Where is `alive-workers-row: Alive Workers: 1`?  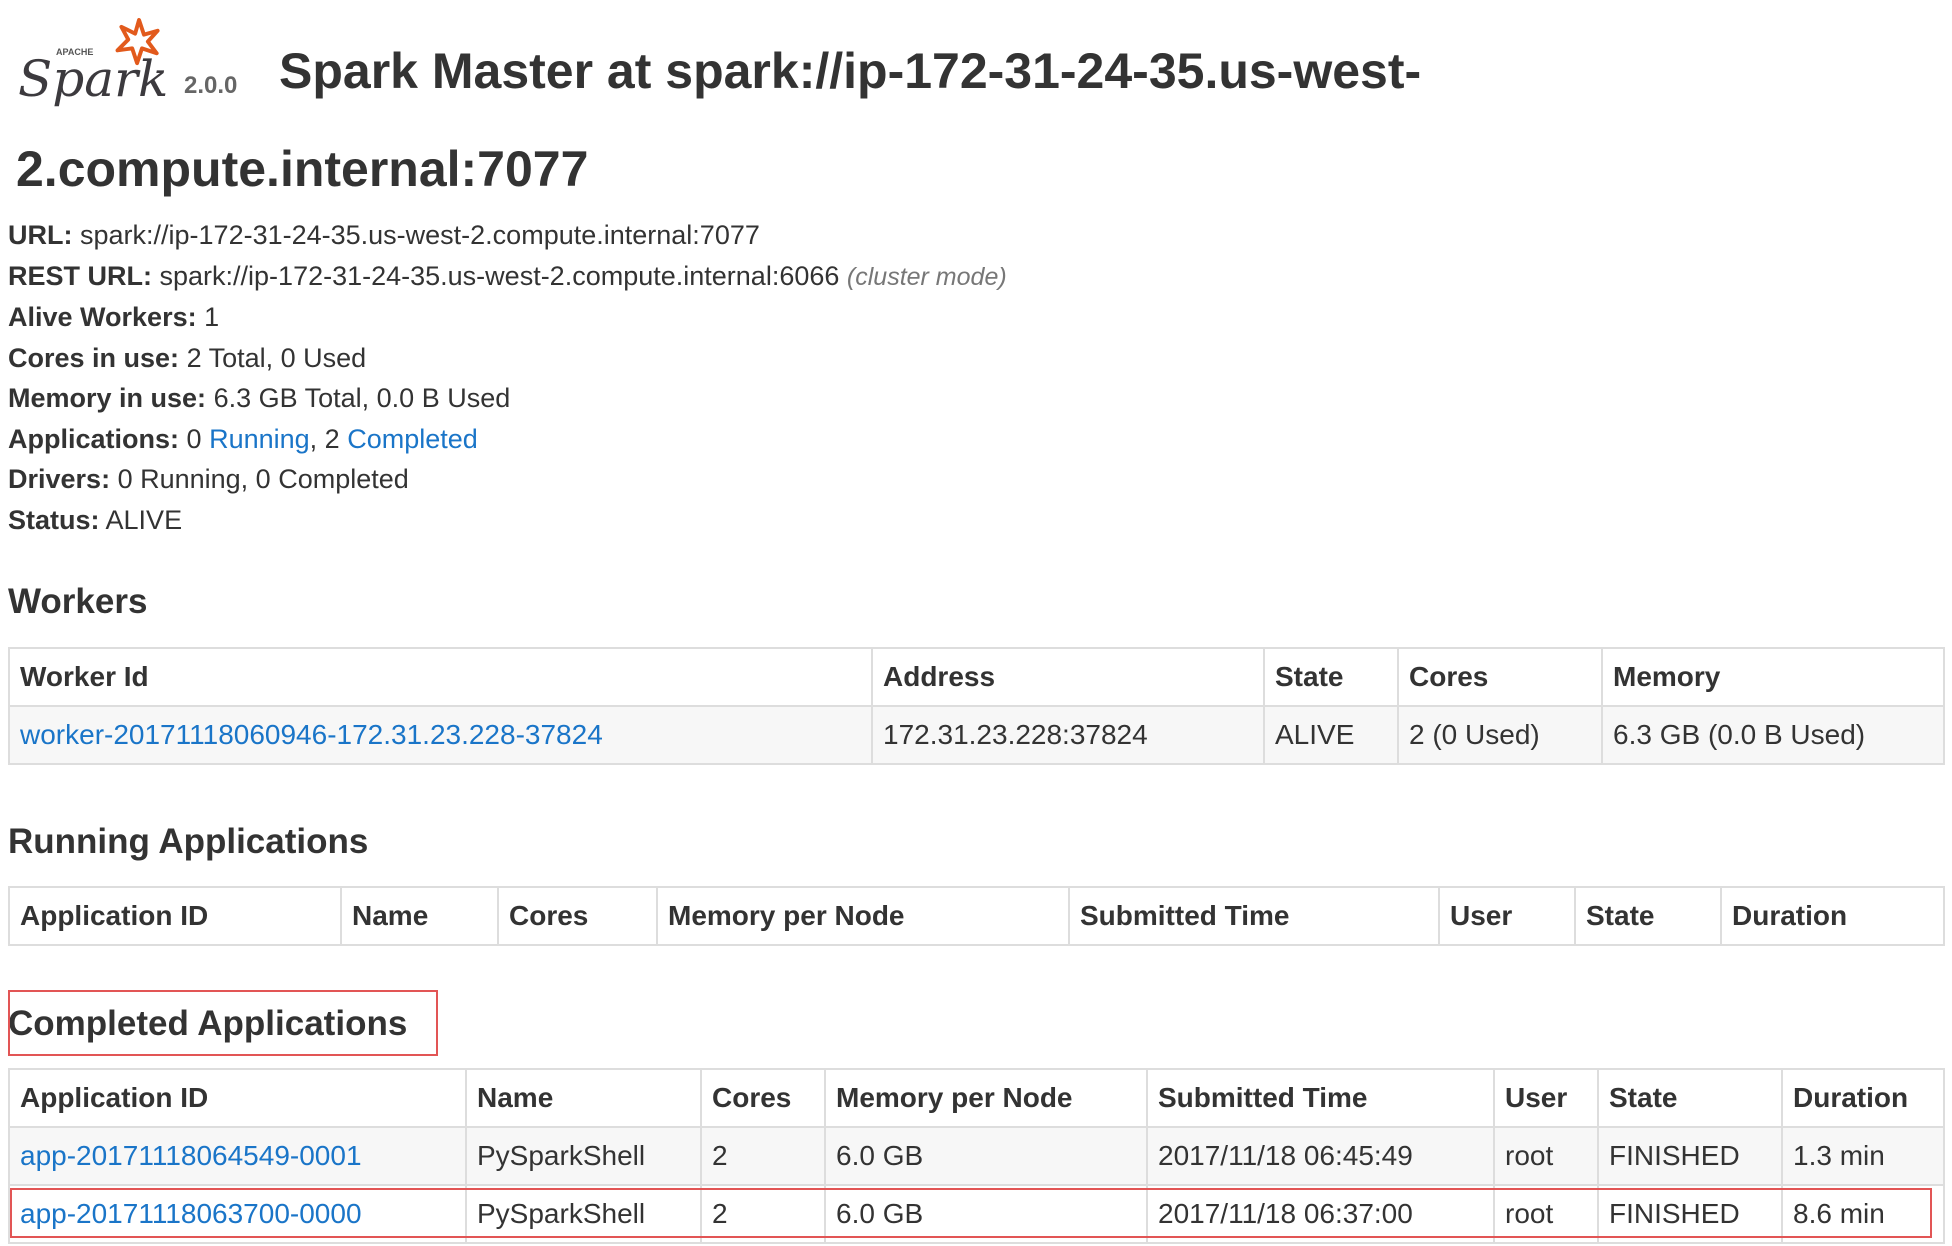 alive-workers-row: Alive Workers: 1 is located at coordinates (114, 317).